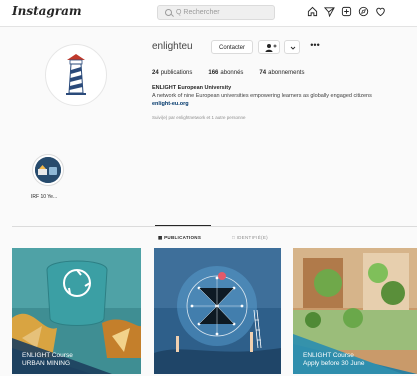 The height and width of the screenshot is (376, 417). I want to click on search-placeholder: Q Rechercher, so click(198, 12).